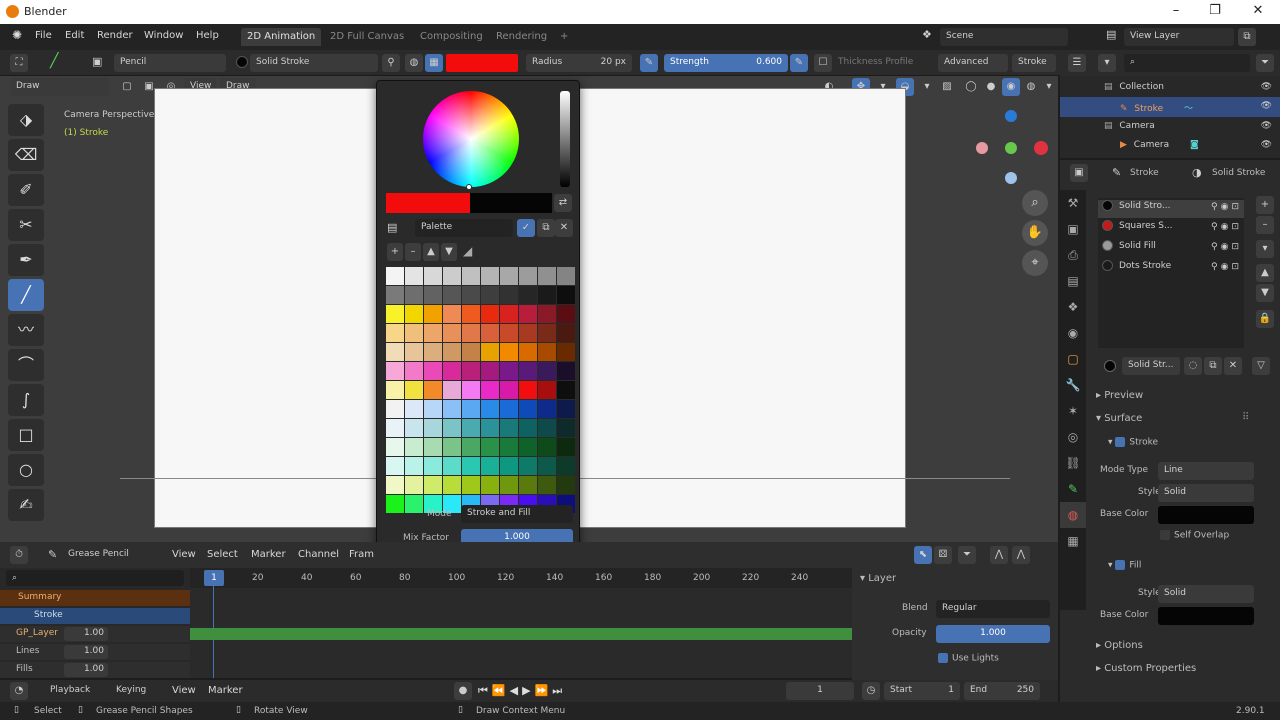 The width and height of the screenshot is (1280, 720). What do you see at coordinates (1004, 37) in the screenshot?
I see `scene-selector: Scene` at bounding box center [1004, 37].